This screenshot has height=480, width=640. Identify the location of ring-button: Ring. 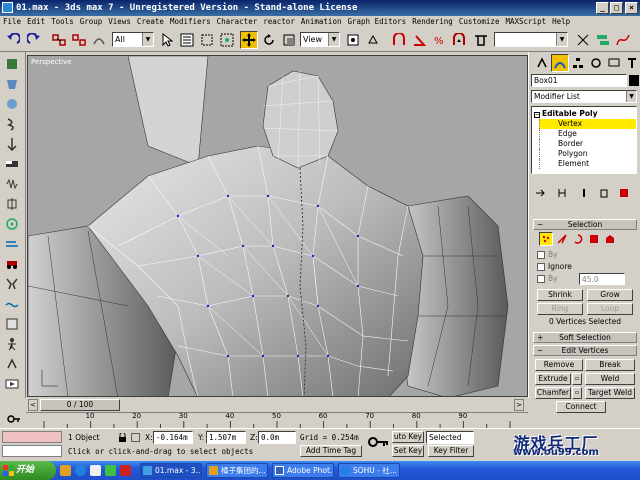
(560, 309).